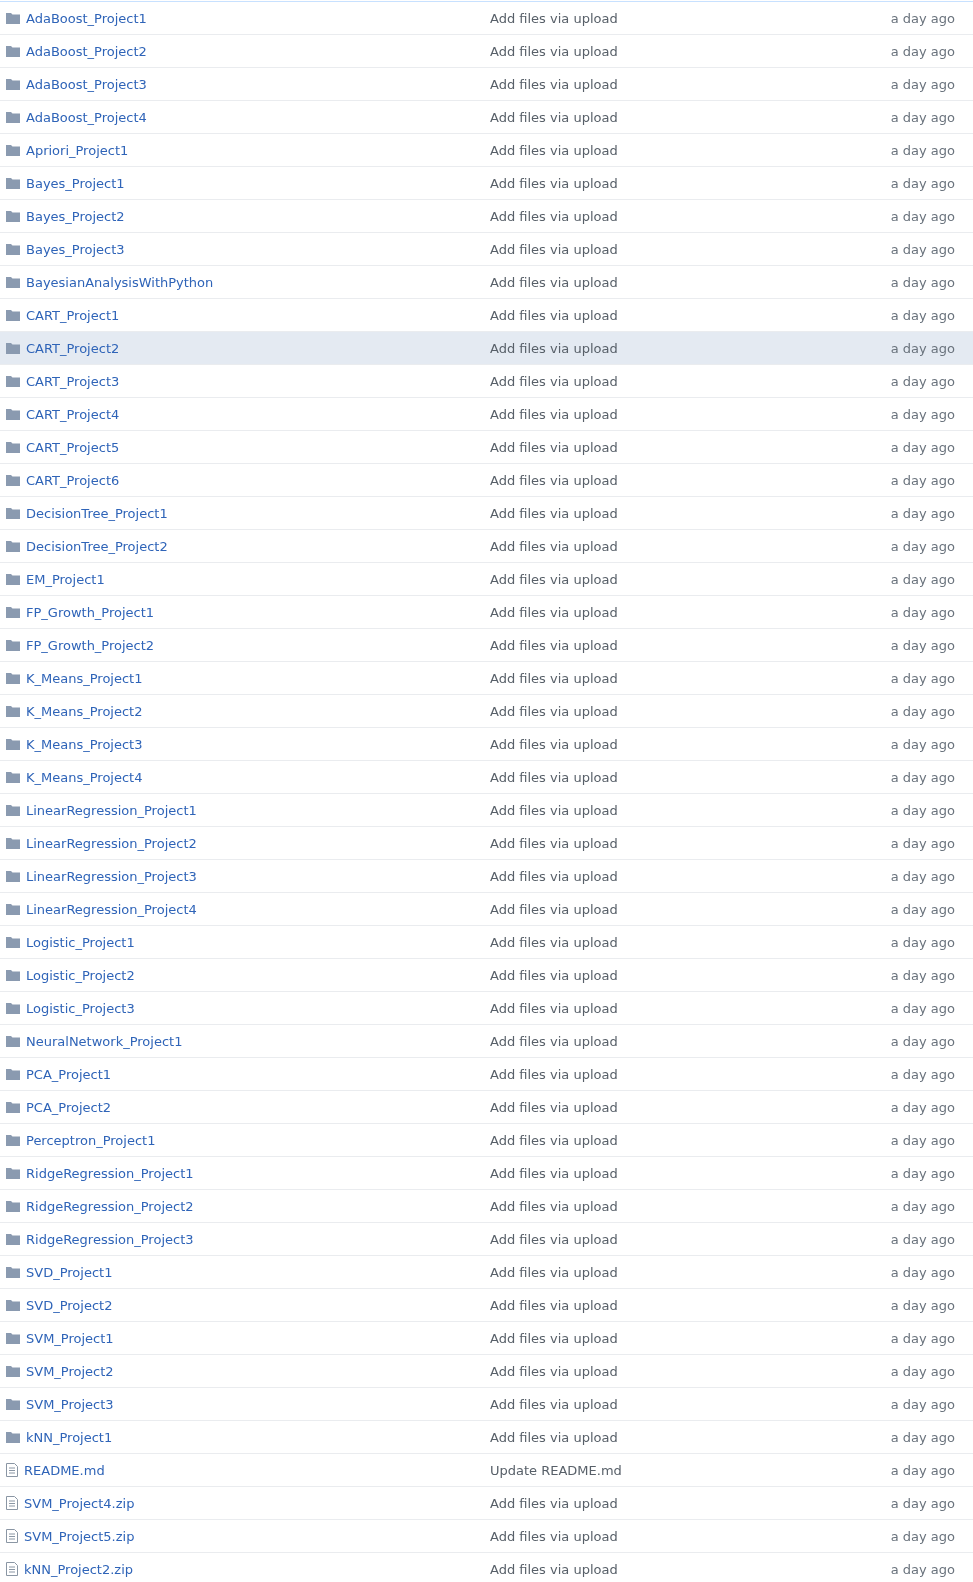 The image size is (973, 1582). Describe the element at coordinates (110, 1206) in the screenshot. I see `file-name-link: RidgeRegression_Project2` at that location.